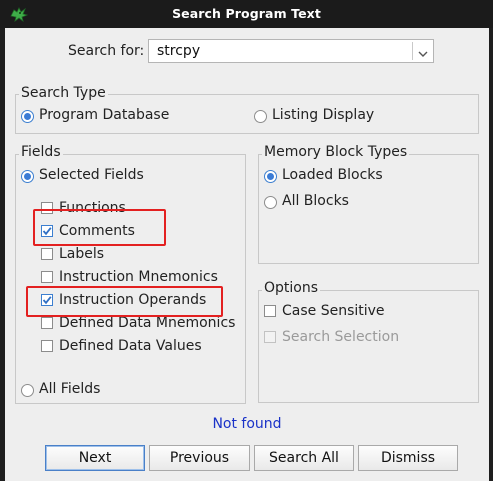  Describe the element at coordinates (47, 277) in the screenshot. I see `instruction-mnemonics-checkbox` at that location.